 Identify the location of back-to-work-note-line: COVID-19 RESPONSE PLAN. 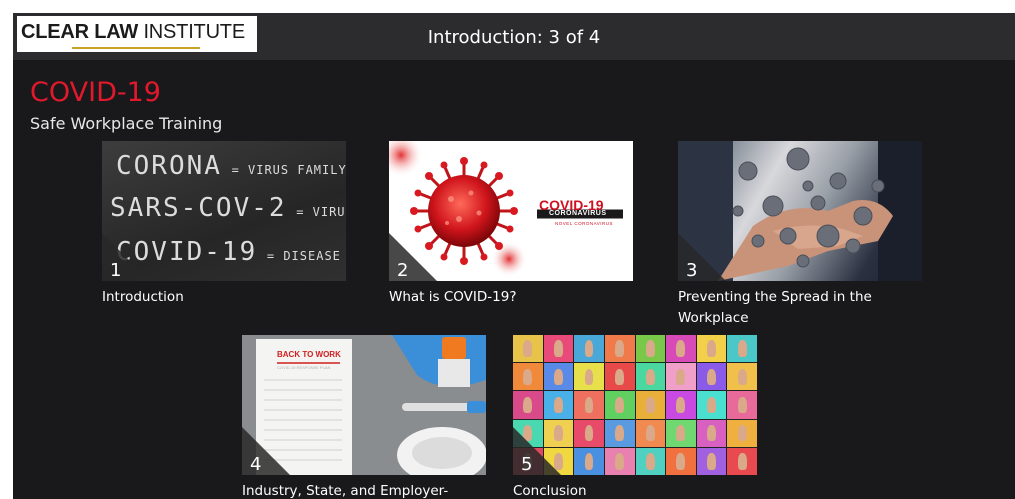
(304, 367).